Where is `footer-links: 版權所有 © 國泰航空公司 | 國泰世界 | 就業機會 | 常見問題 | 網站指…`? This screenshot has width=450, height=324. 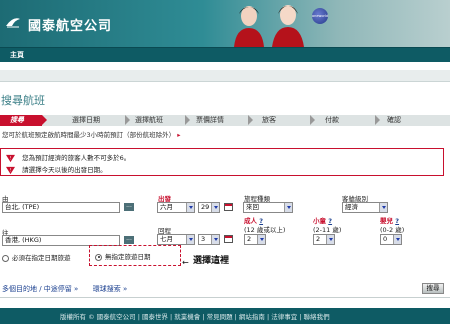
footer-links: 版權所有 © 國泰航空公司 | 國泰世界 | 就業機會 | 常見問題 | 網站指… is located at coordinates (195, 316).